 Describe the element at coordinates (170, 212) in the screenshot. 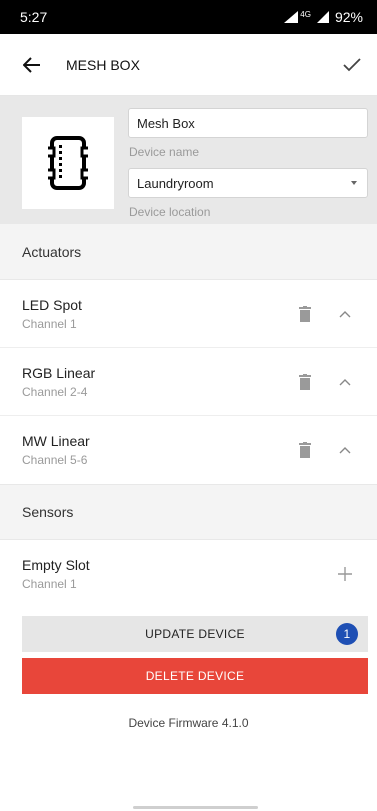

I see `device-location-label: Device location` at that location.